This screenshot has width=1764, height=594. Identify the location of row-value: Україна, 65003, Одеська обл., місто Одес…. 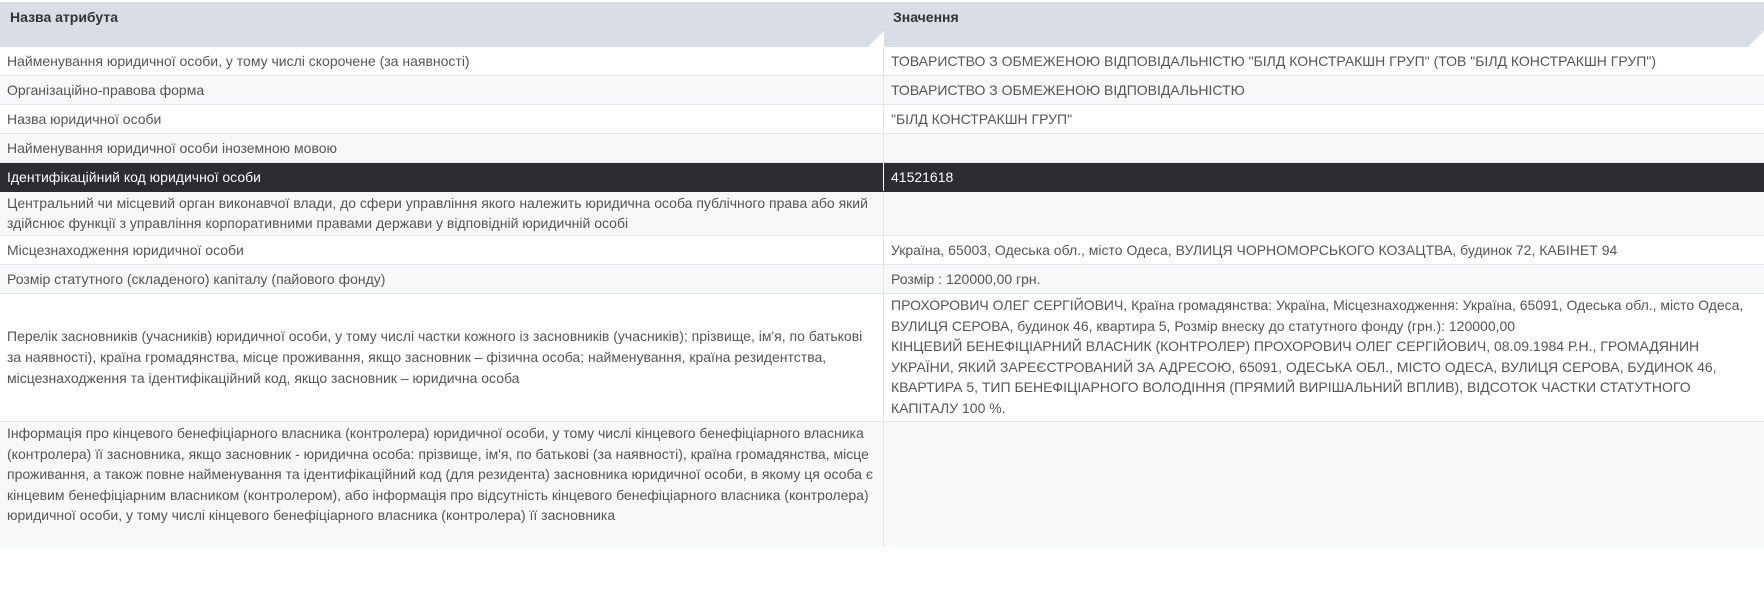
(1254, 250).